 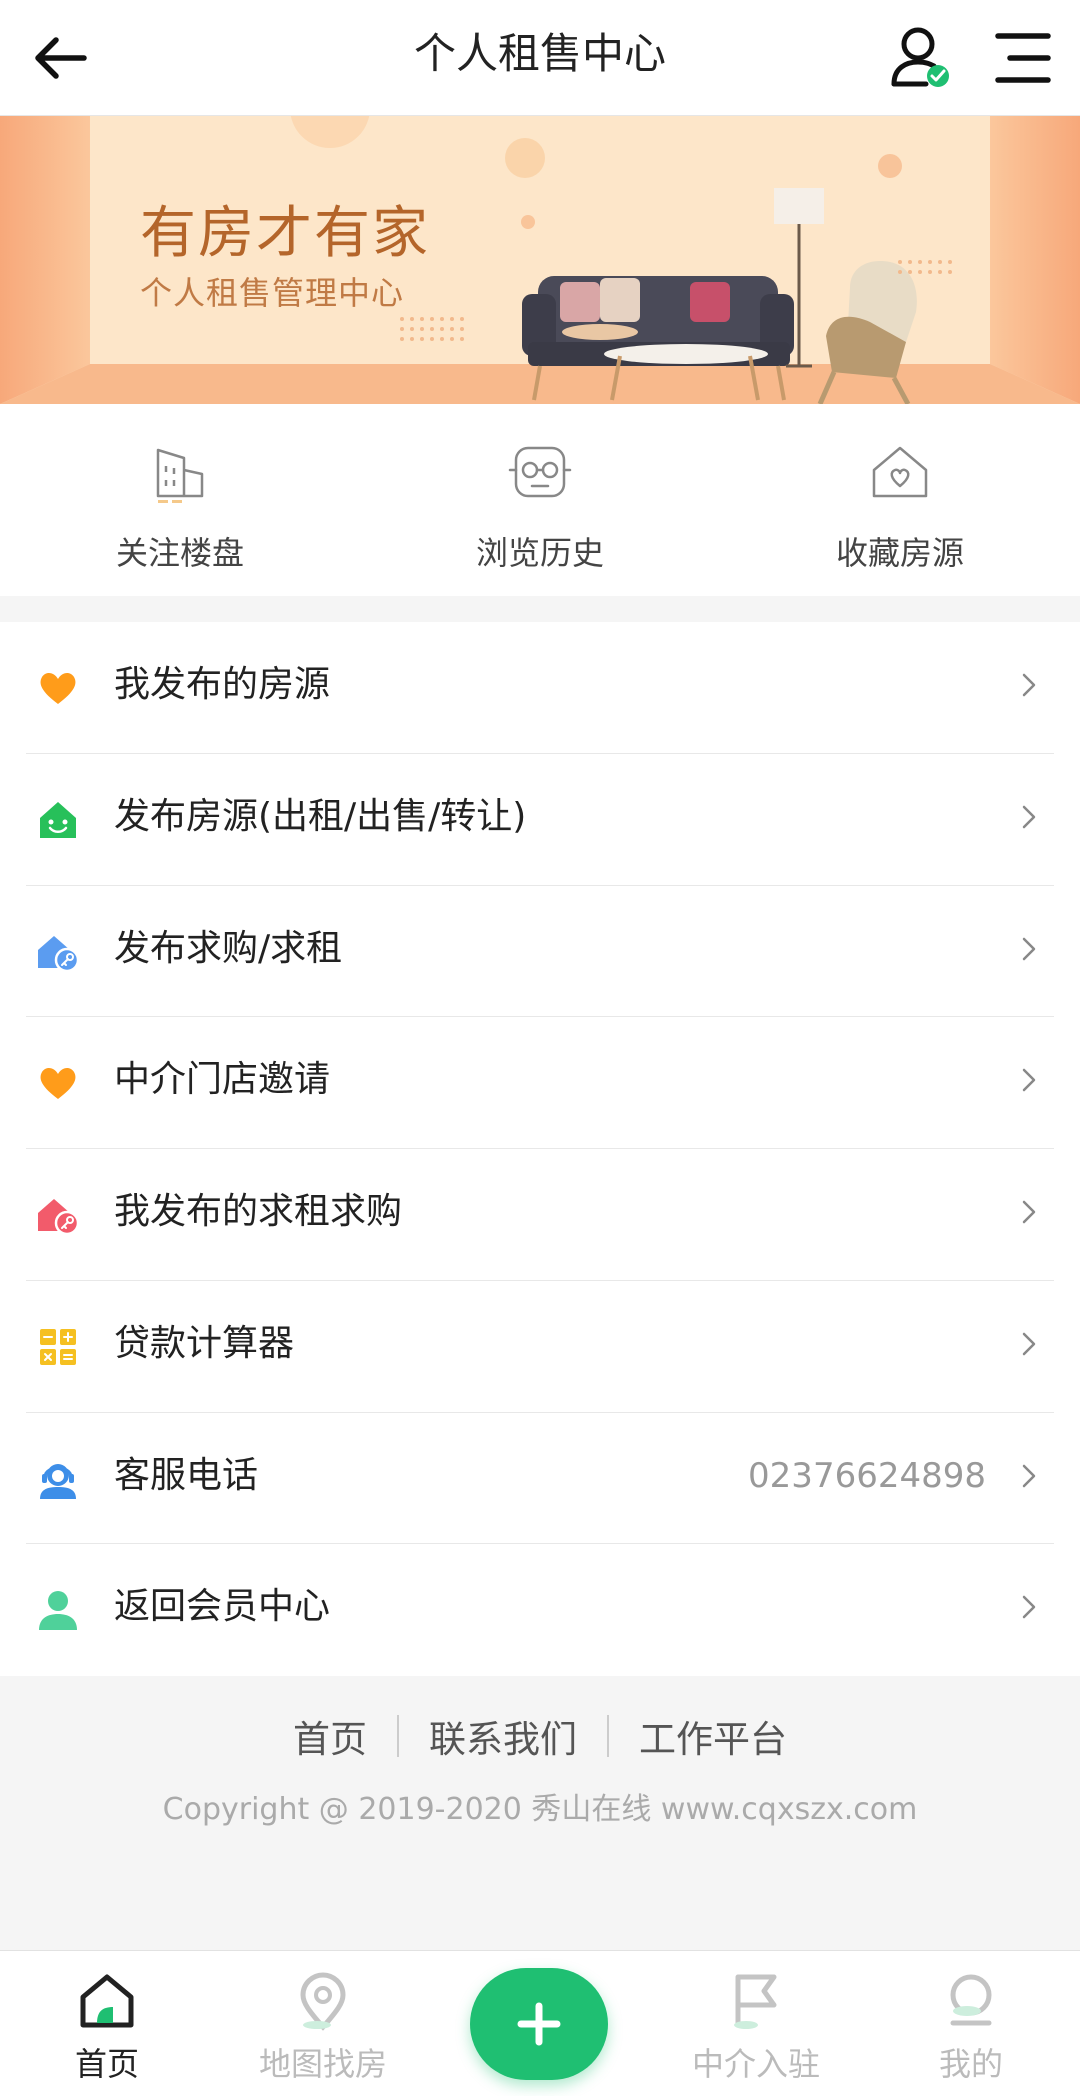 I want to click on tab-label: 地图找房, so click(x=322, y=2064).